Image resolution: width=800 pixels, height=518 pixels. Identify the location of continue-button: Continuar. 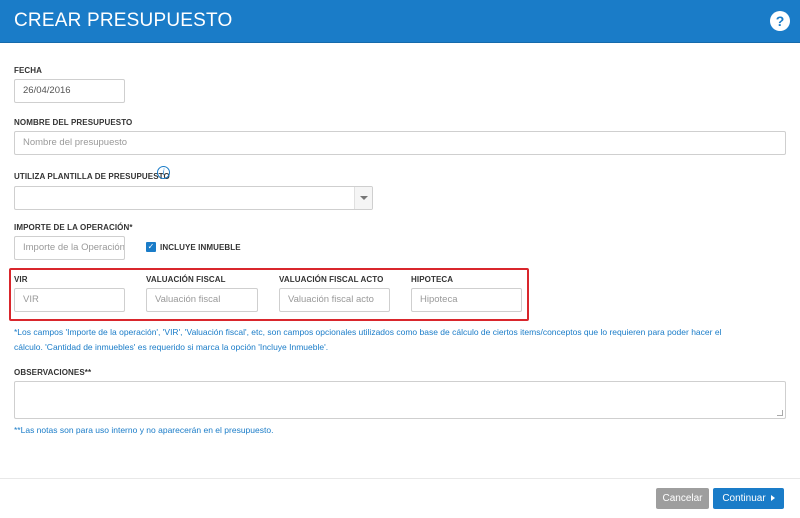
(748, 498).